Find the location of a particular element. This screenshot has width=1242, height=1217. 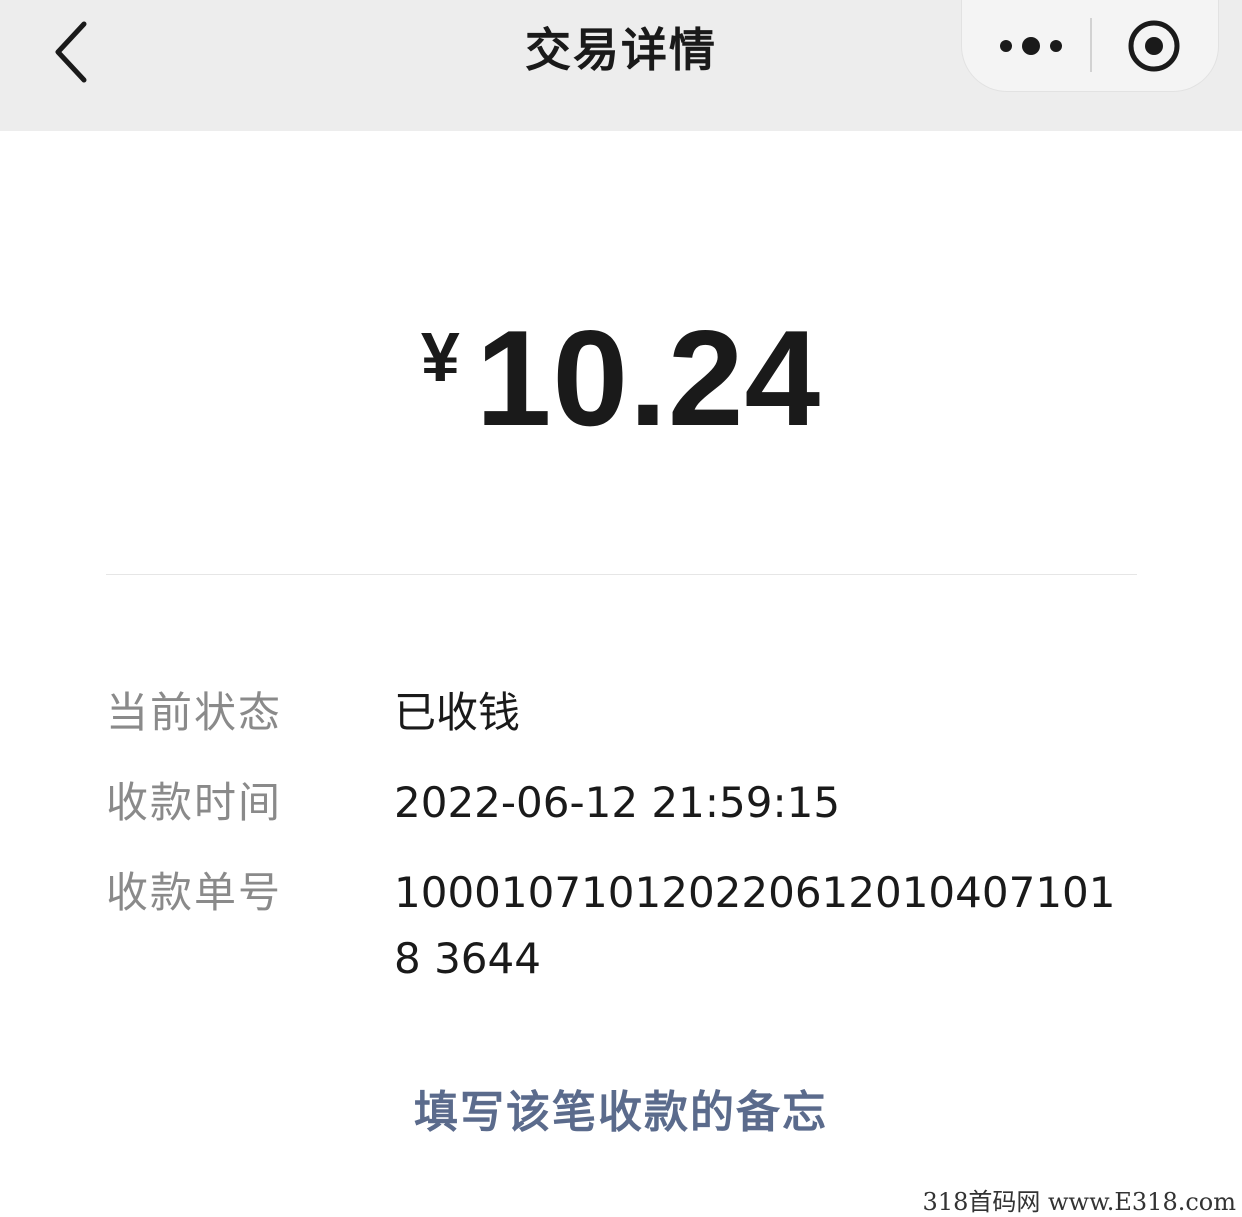

time-label: 收款时间 is located at coordinates (194, 802).